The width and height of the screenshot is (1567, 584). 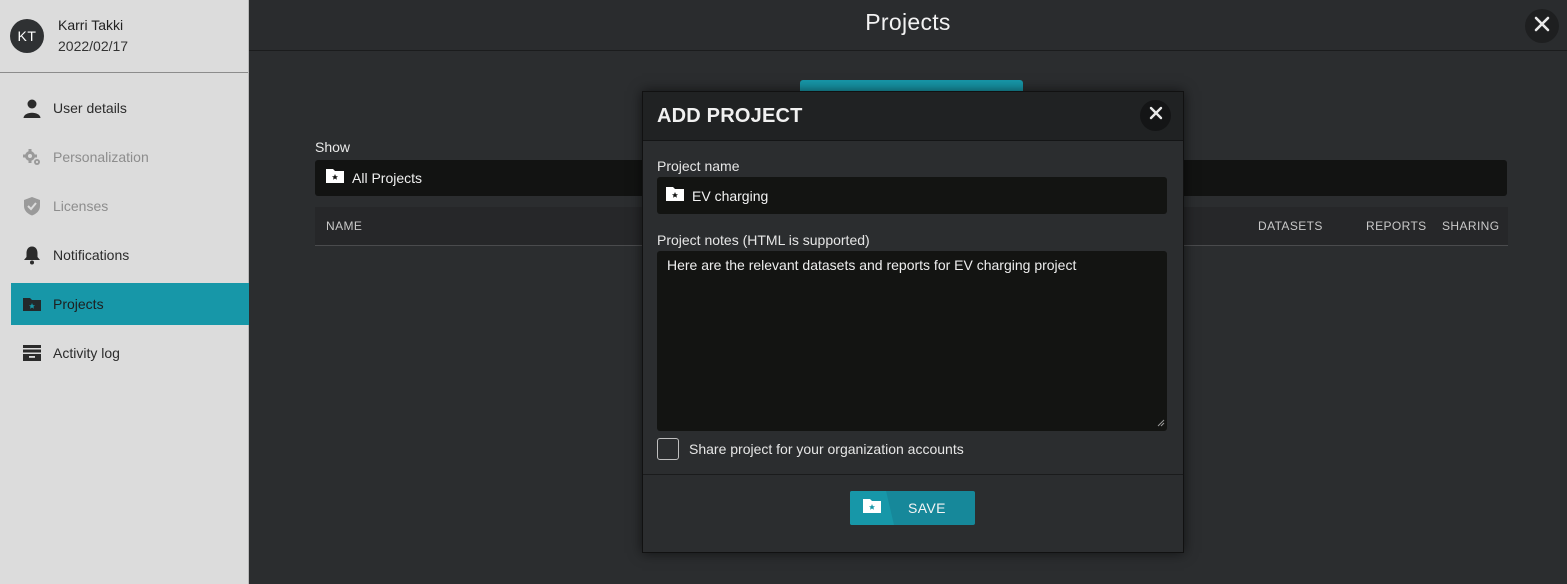 I want to click on bell-icon, so click(x=32, y=255).